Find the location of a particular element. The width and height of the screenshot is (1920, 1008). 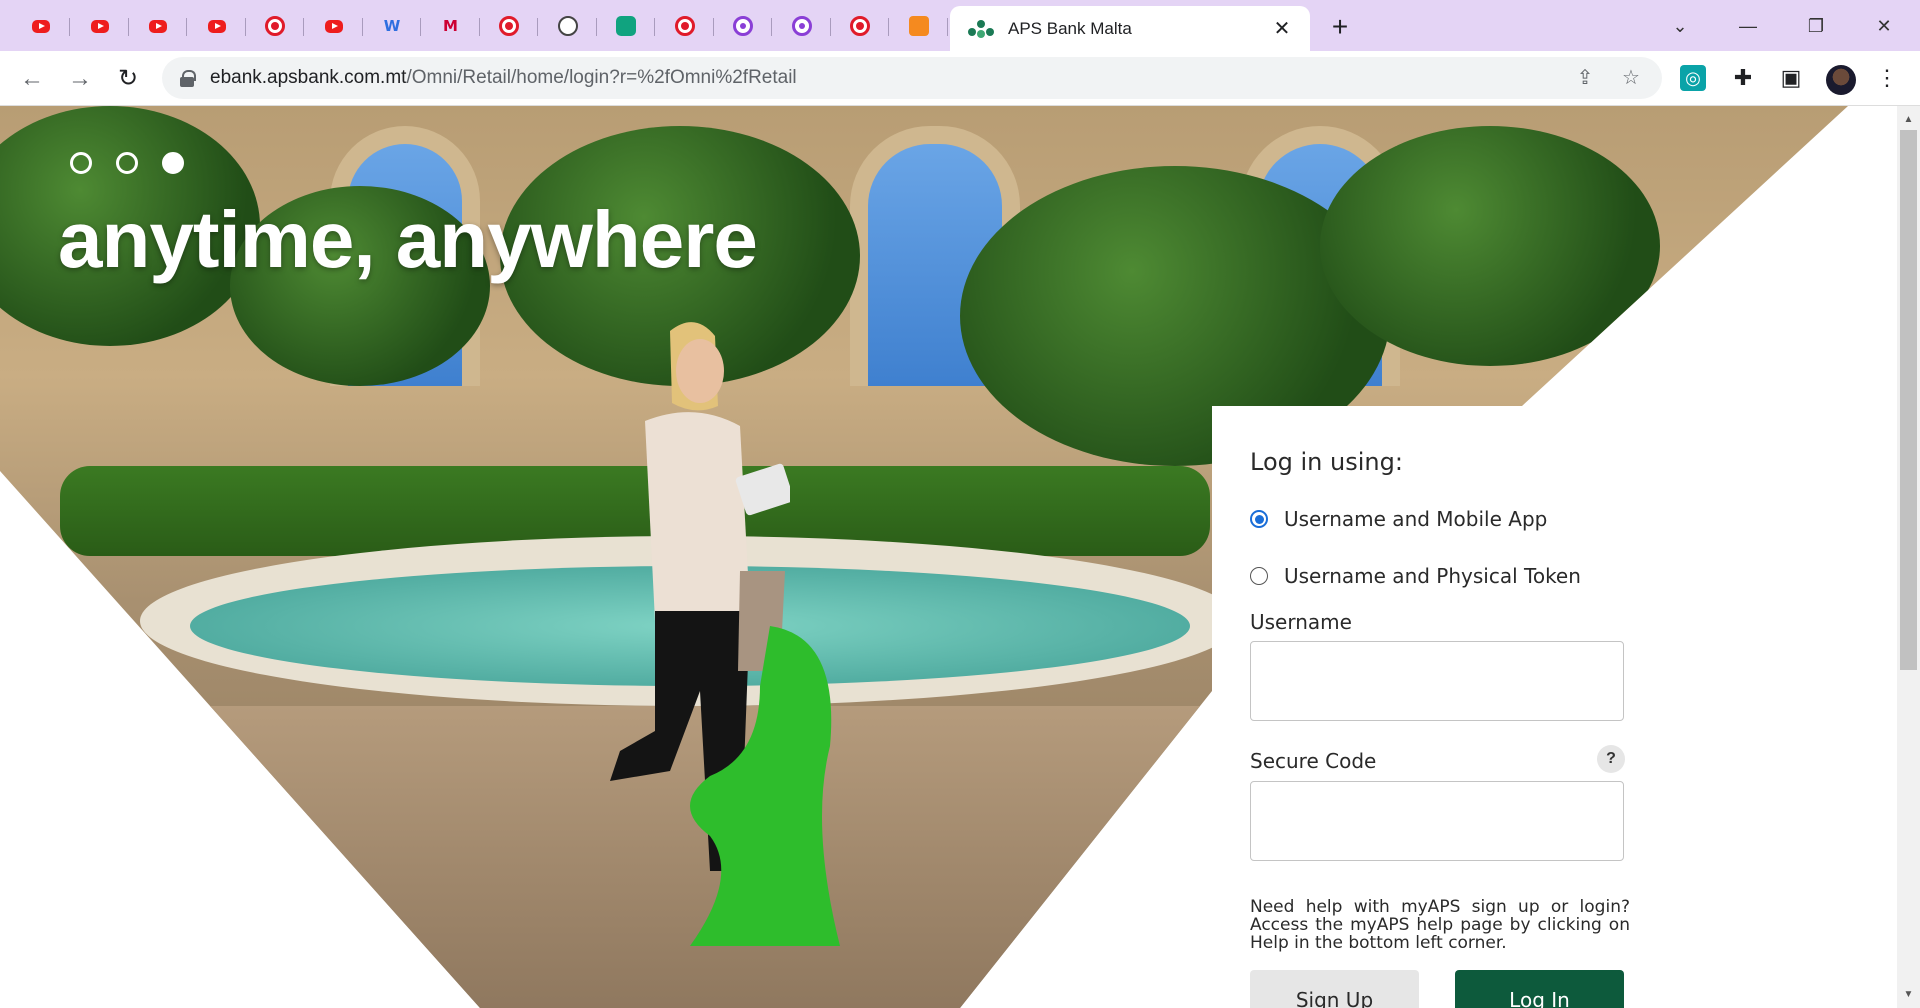

restore-button: ❐ is located at coordinates (1816, 26).